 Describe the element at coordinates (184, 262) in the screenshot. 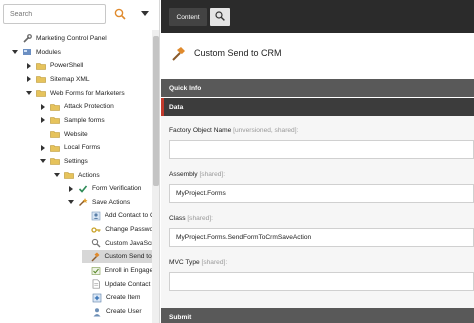

I see `field-label: MVC Type` at that location.